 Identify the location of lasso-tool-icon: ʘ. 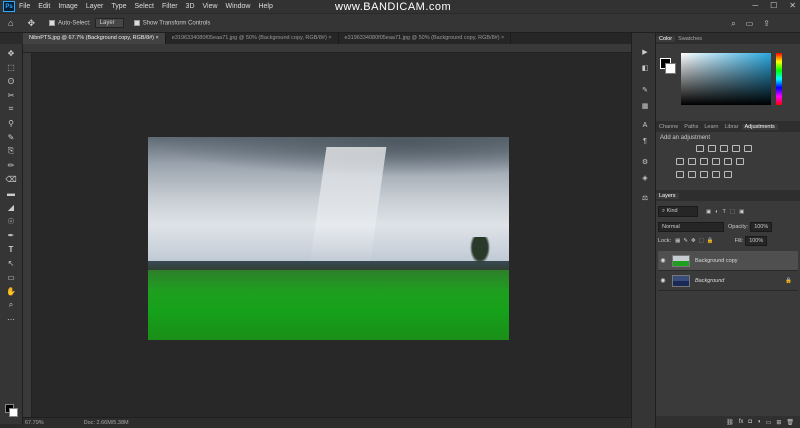
(11, 81).